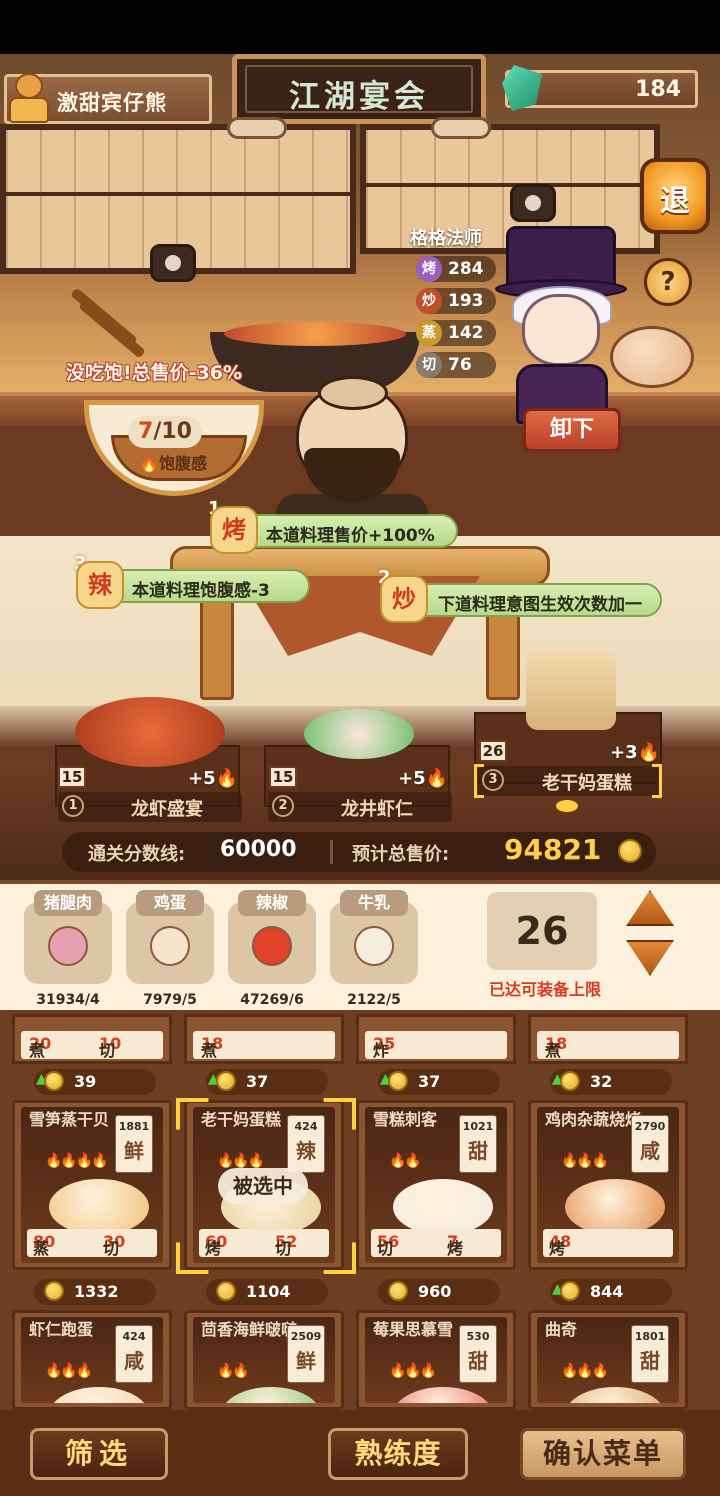 Image resolution: width=720 pixels, height=1496 pixels. I want to click on recipe-tag: 424 咸, so click(134, 1354).